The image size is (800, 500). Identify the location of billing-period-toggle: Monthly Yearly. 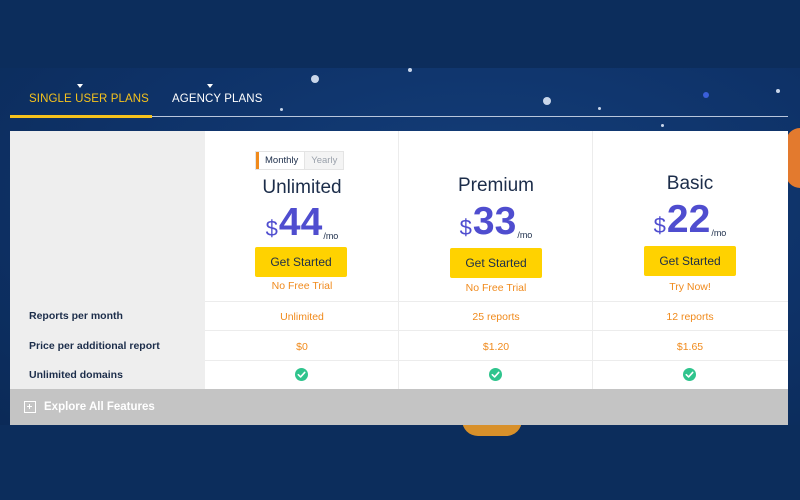
(300, 160).